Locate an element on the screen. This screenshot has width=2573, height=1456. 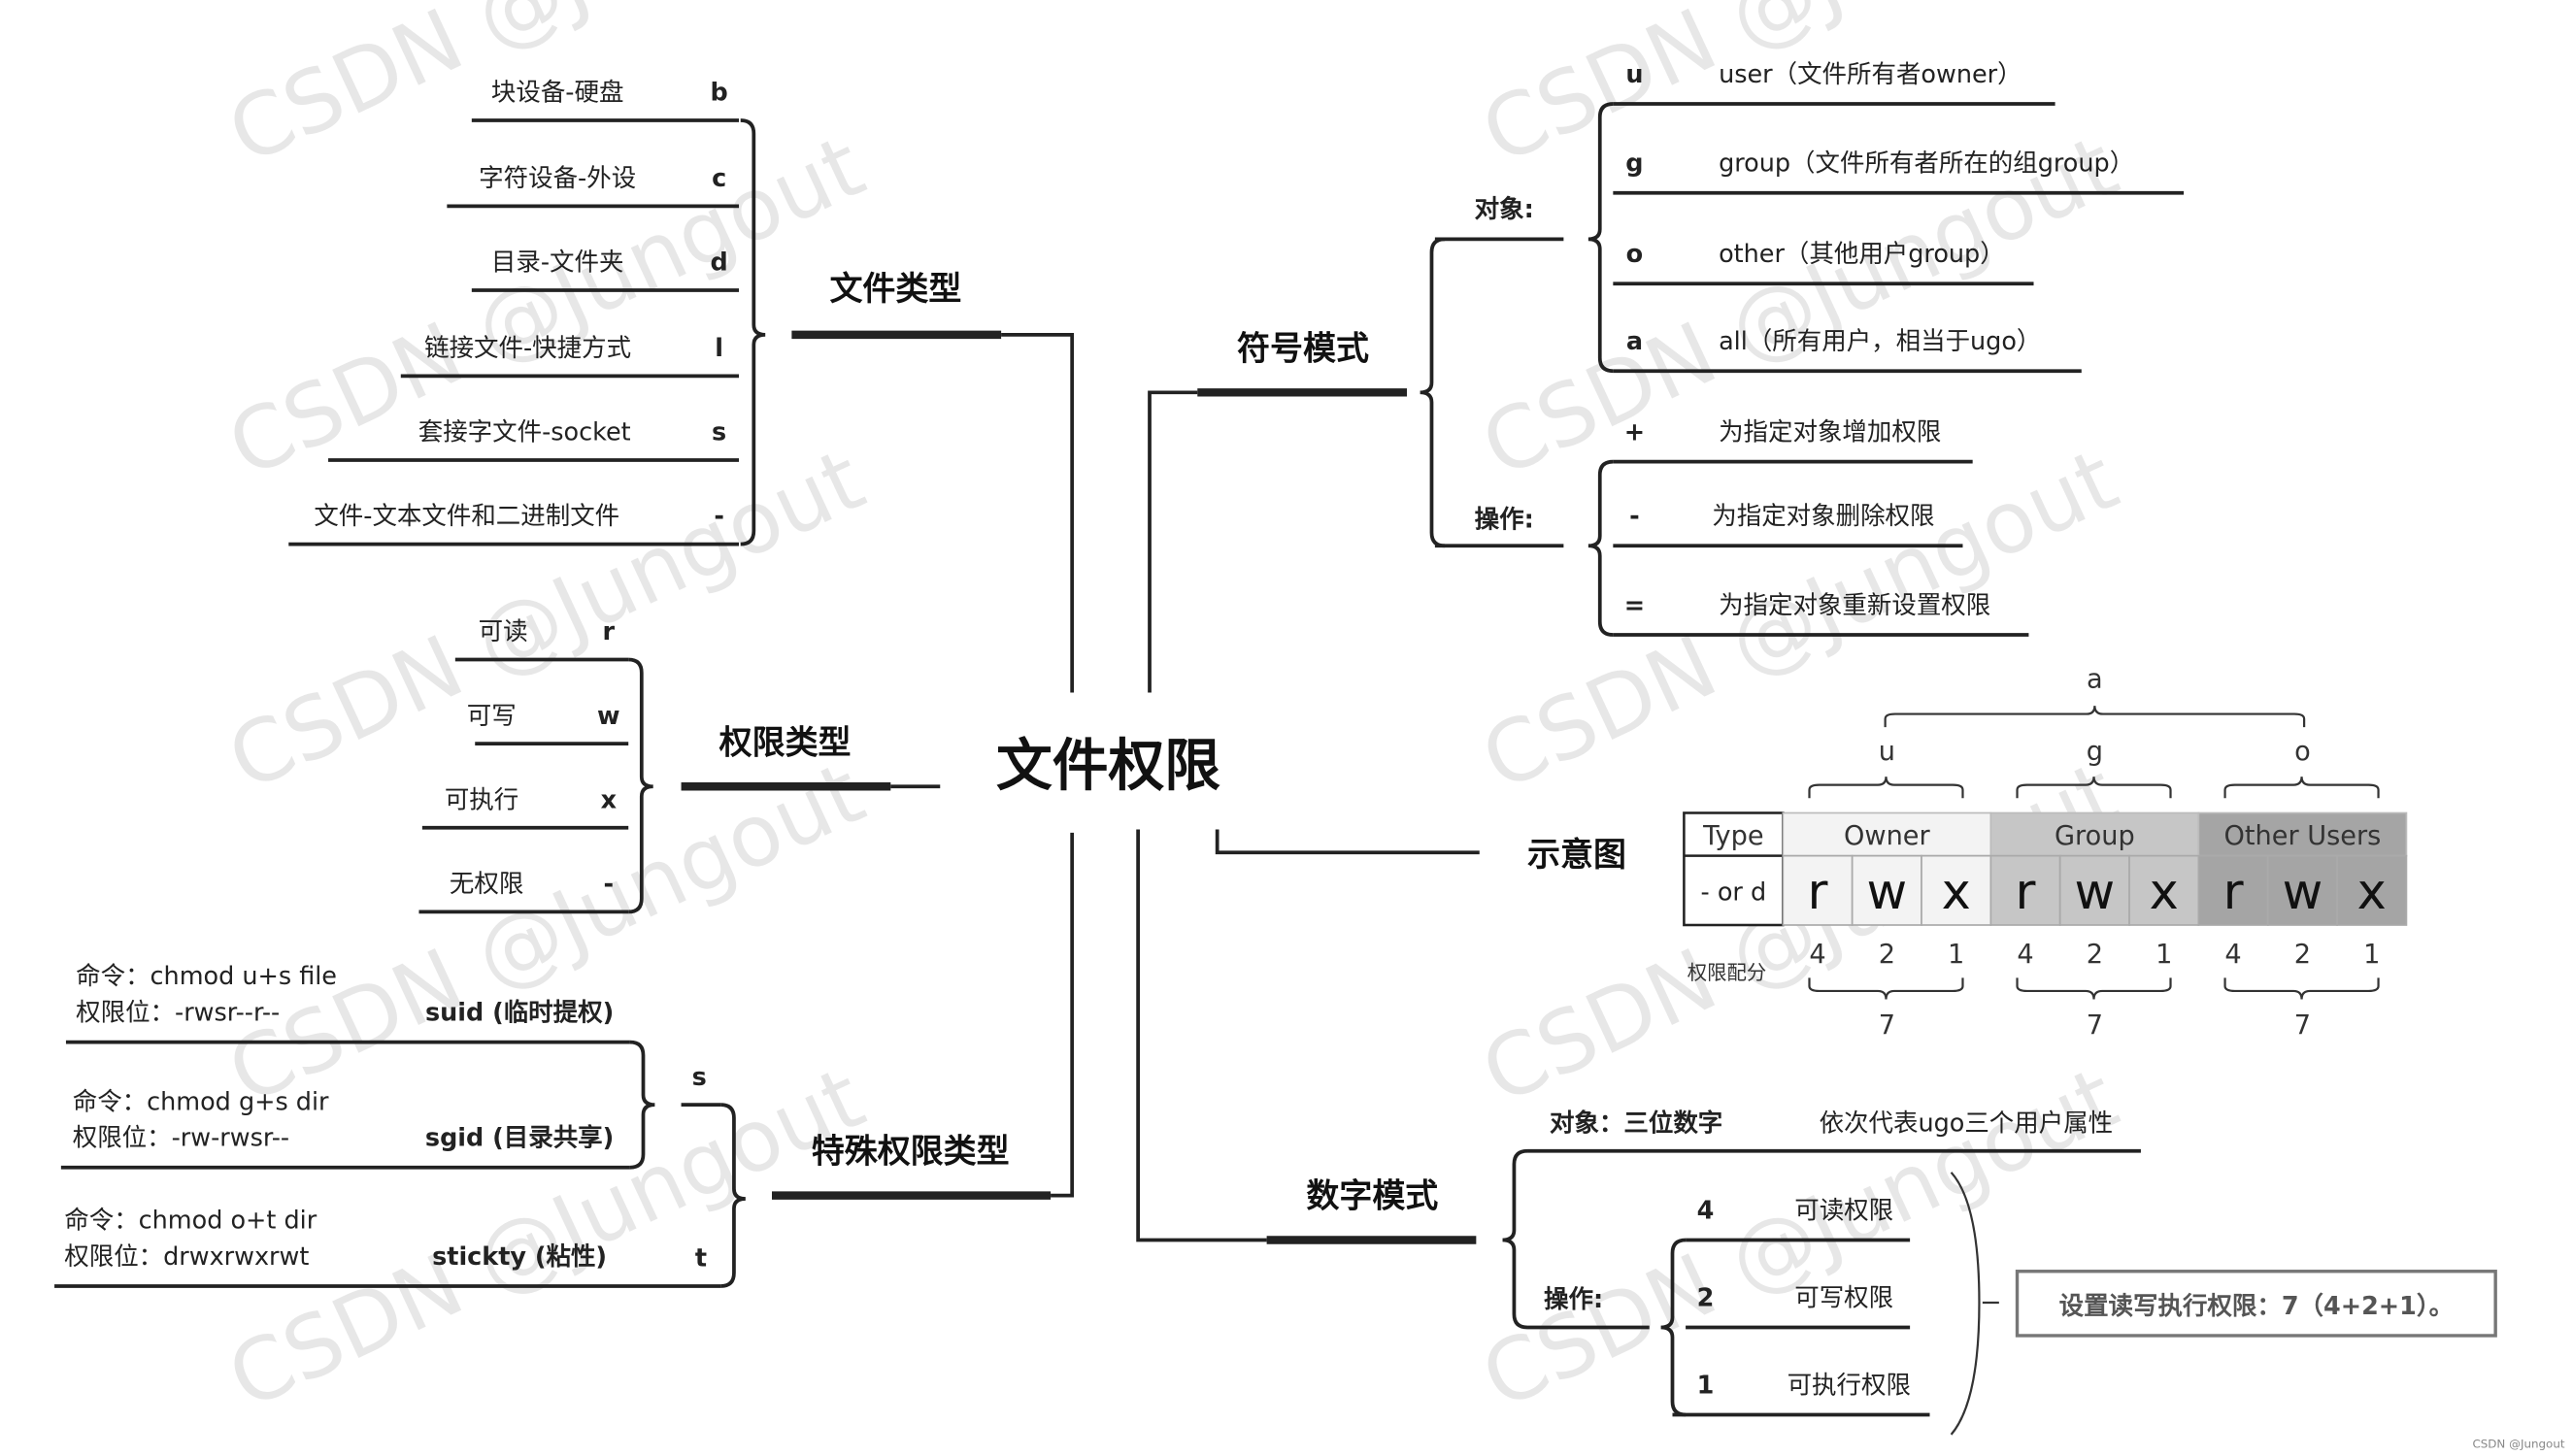
group-letter: u is located at coordinates (1887, 752).